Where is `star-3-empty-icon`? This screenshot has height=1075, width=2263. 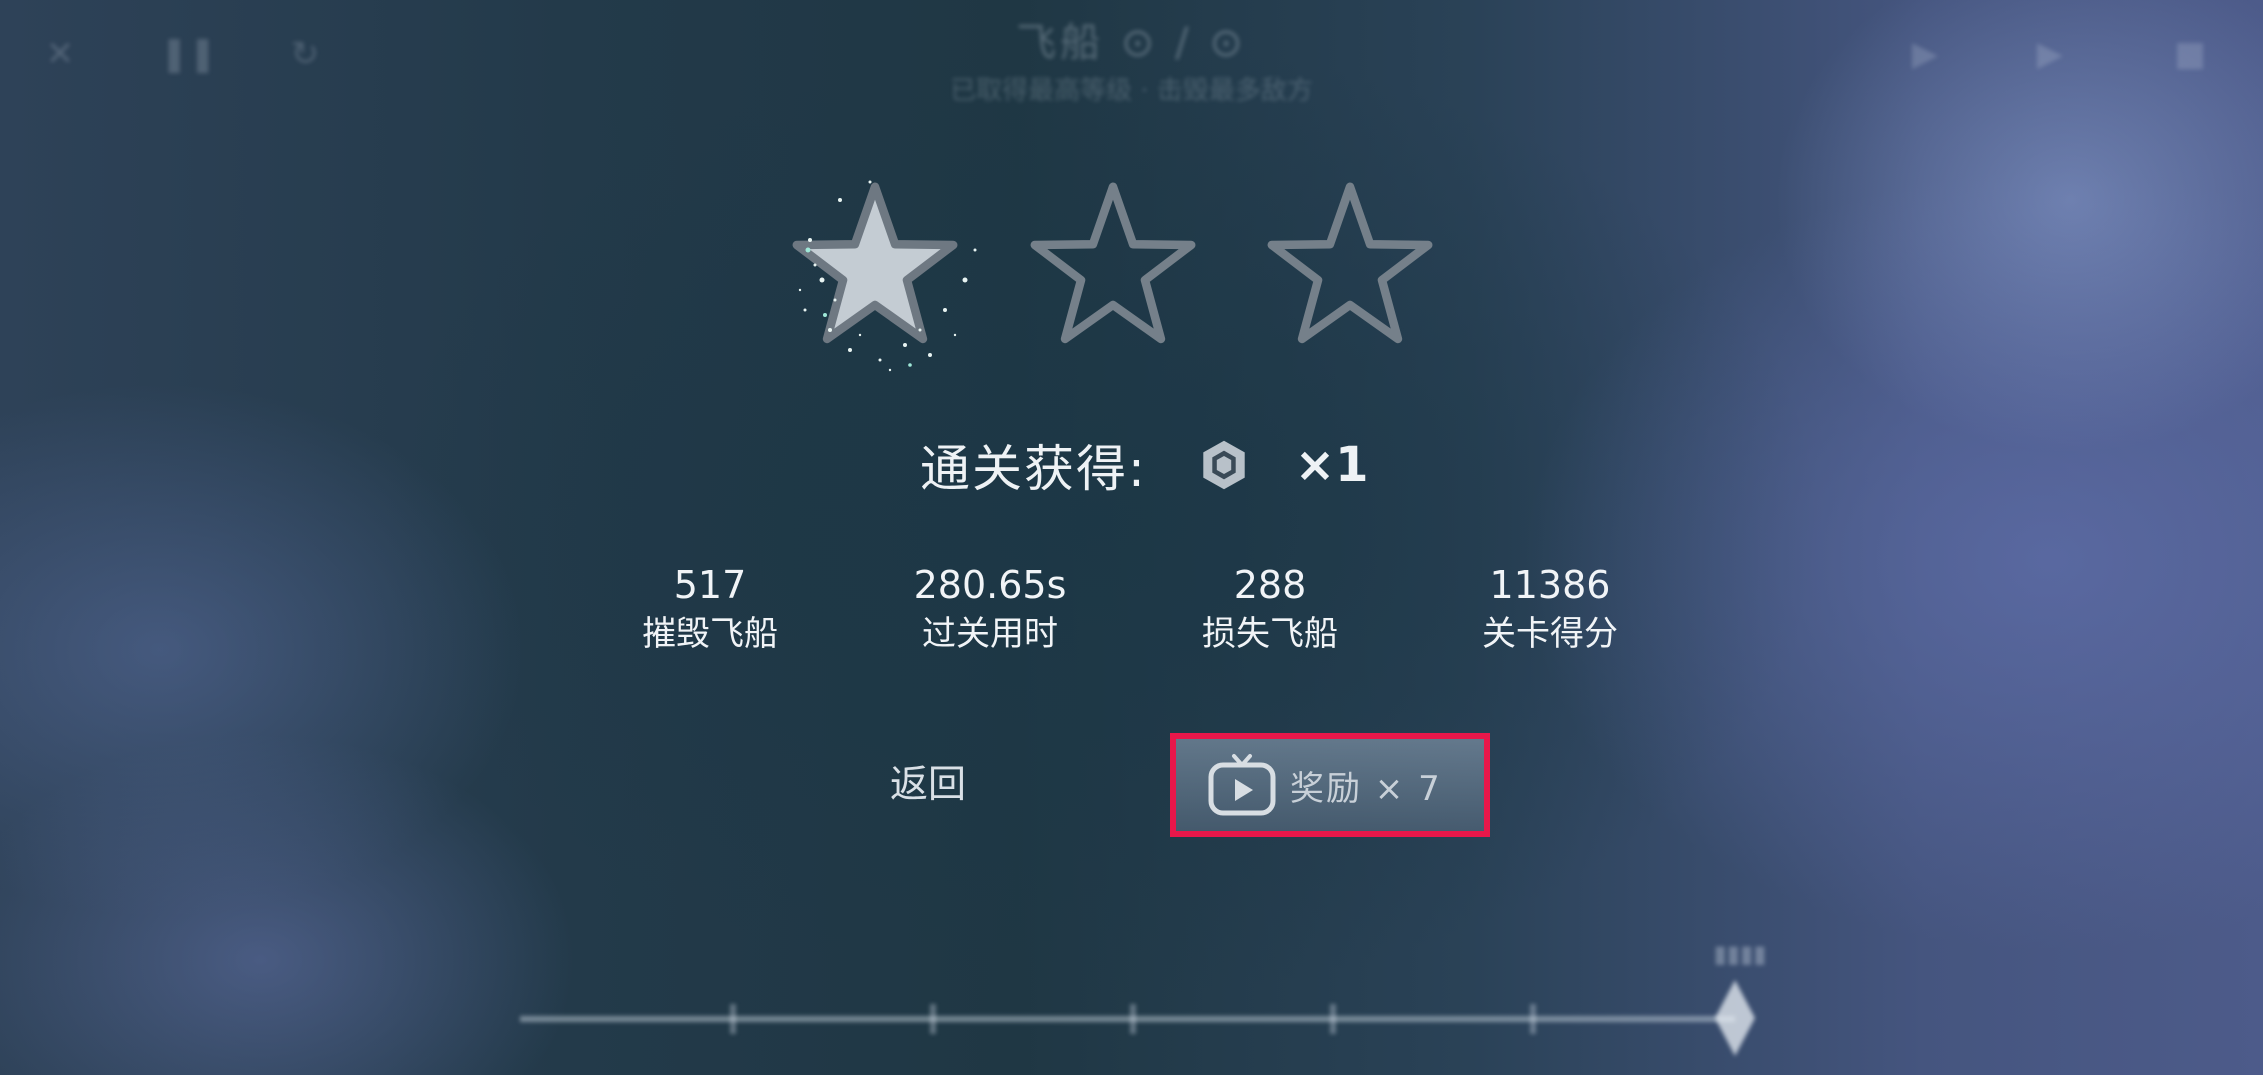
star-3-empty-icon is located at coordinates (1350, 263).